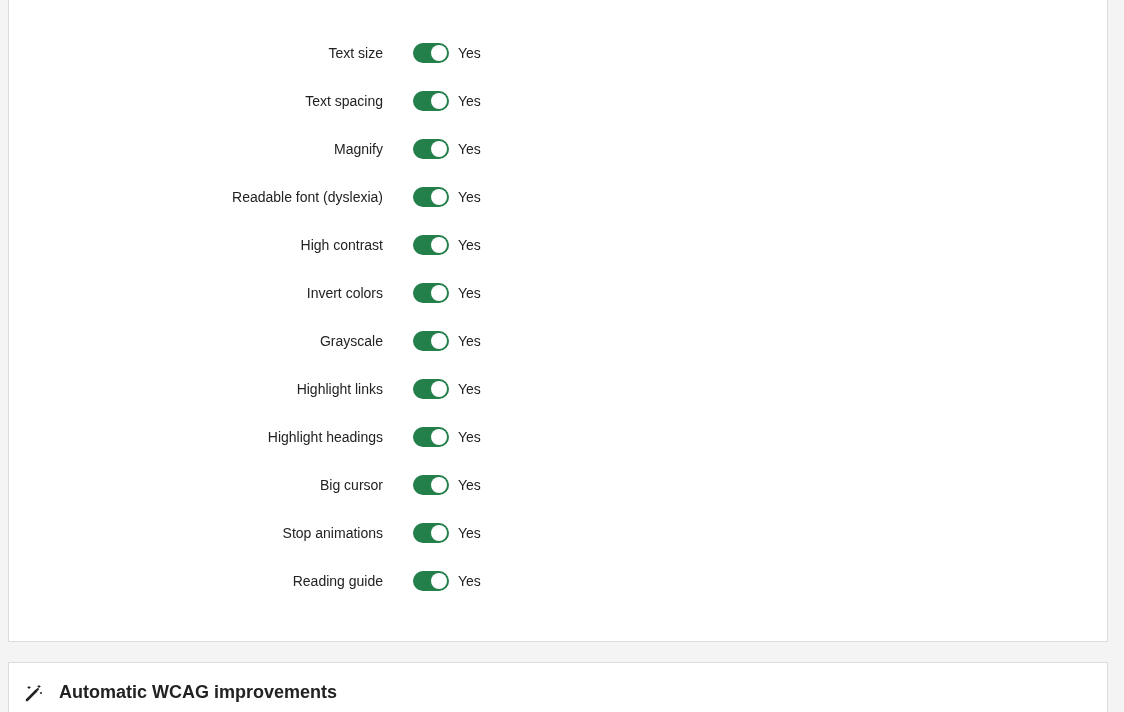 This screenshot has height=712, width=1124. What do you see at coordinates (339, 389) in the screenshot?
I see `setting-label: Highlight links` at bounding box center [339, 389].